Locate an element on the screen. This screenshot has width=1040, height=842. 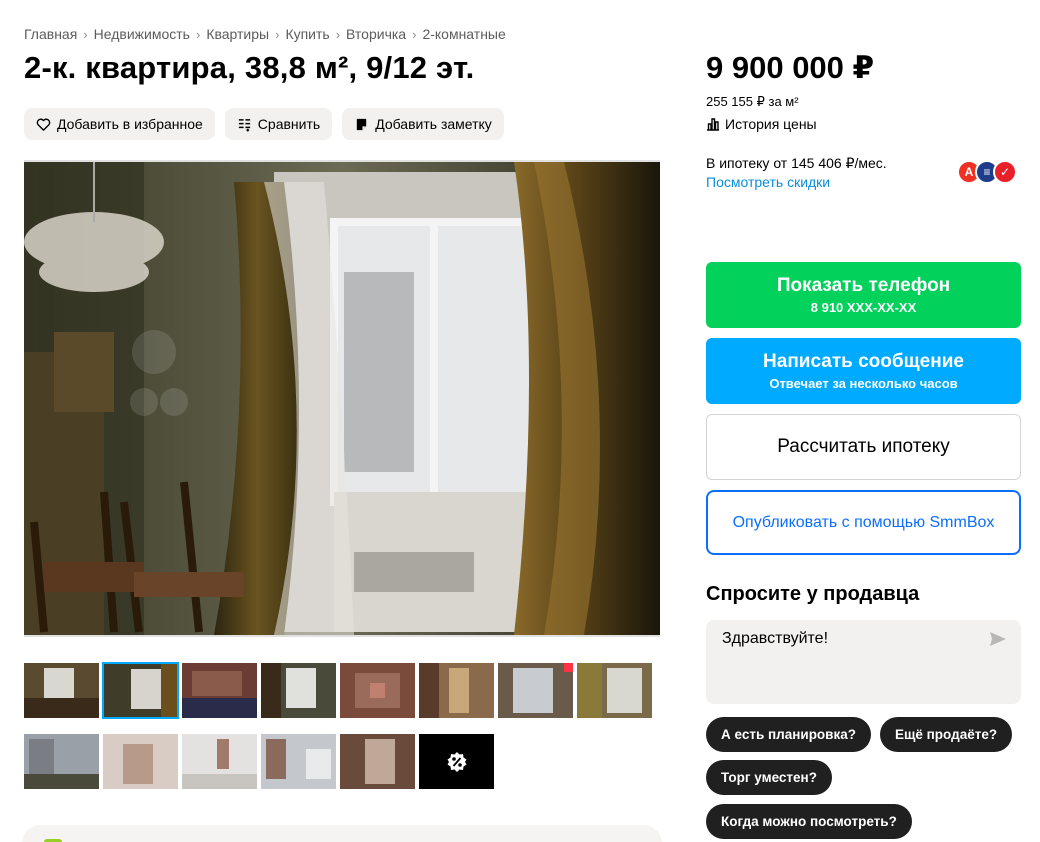
info-card is located at coordinates (342, 833).